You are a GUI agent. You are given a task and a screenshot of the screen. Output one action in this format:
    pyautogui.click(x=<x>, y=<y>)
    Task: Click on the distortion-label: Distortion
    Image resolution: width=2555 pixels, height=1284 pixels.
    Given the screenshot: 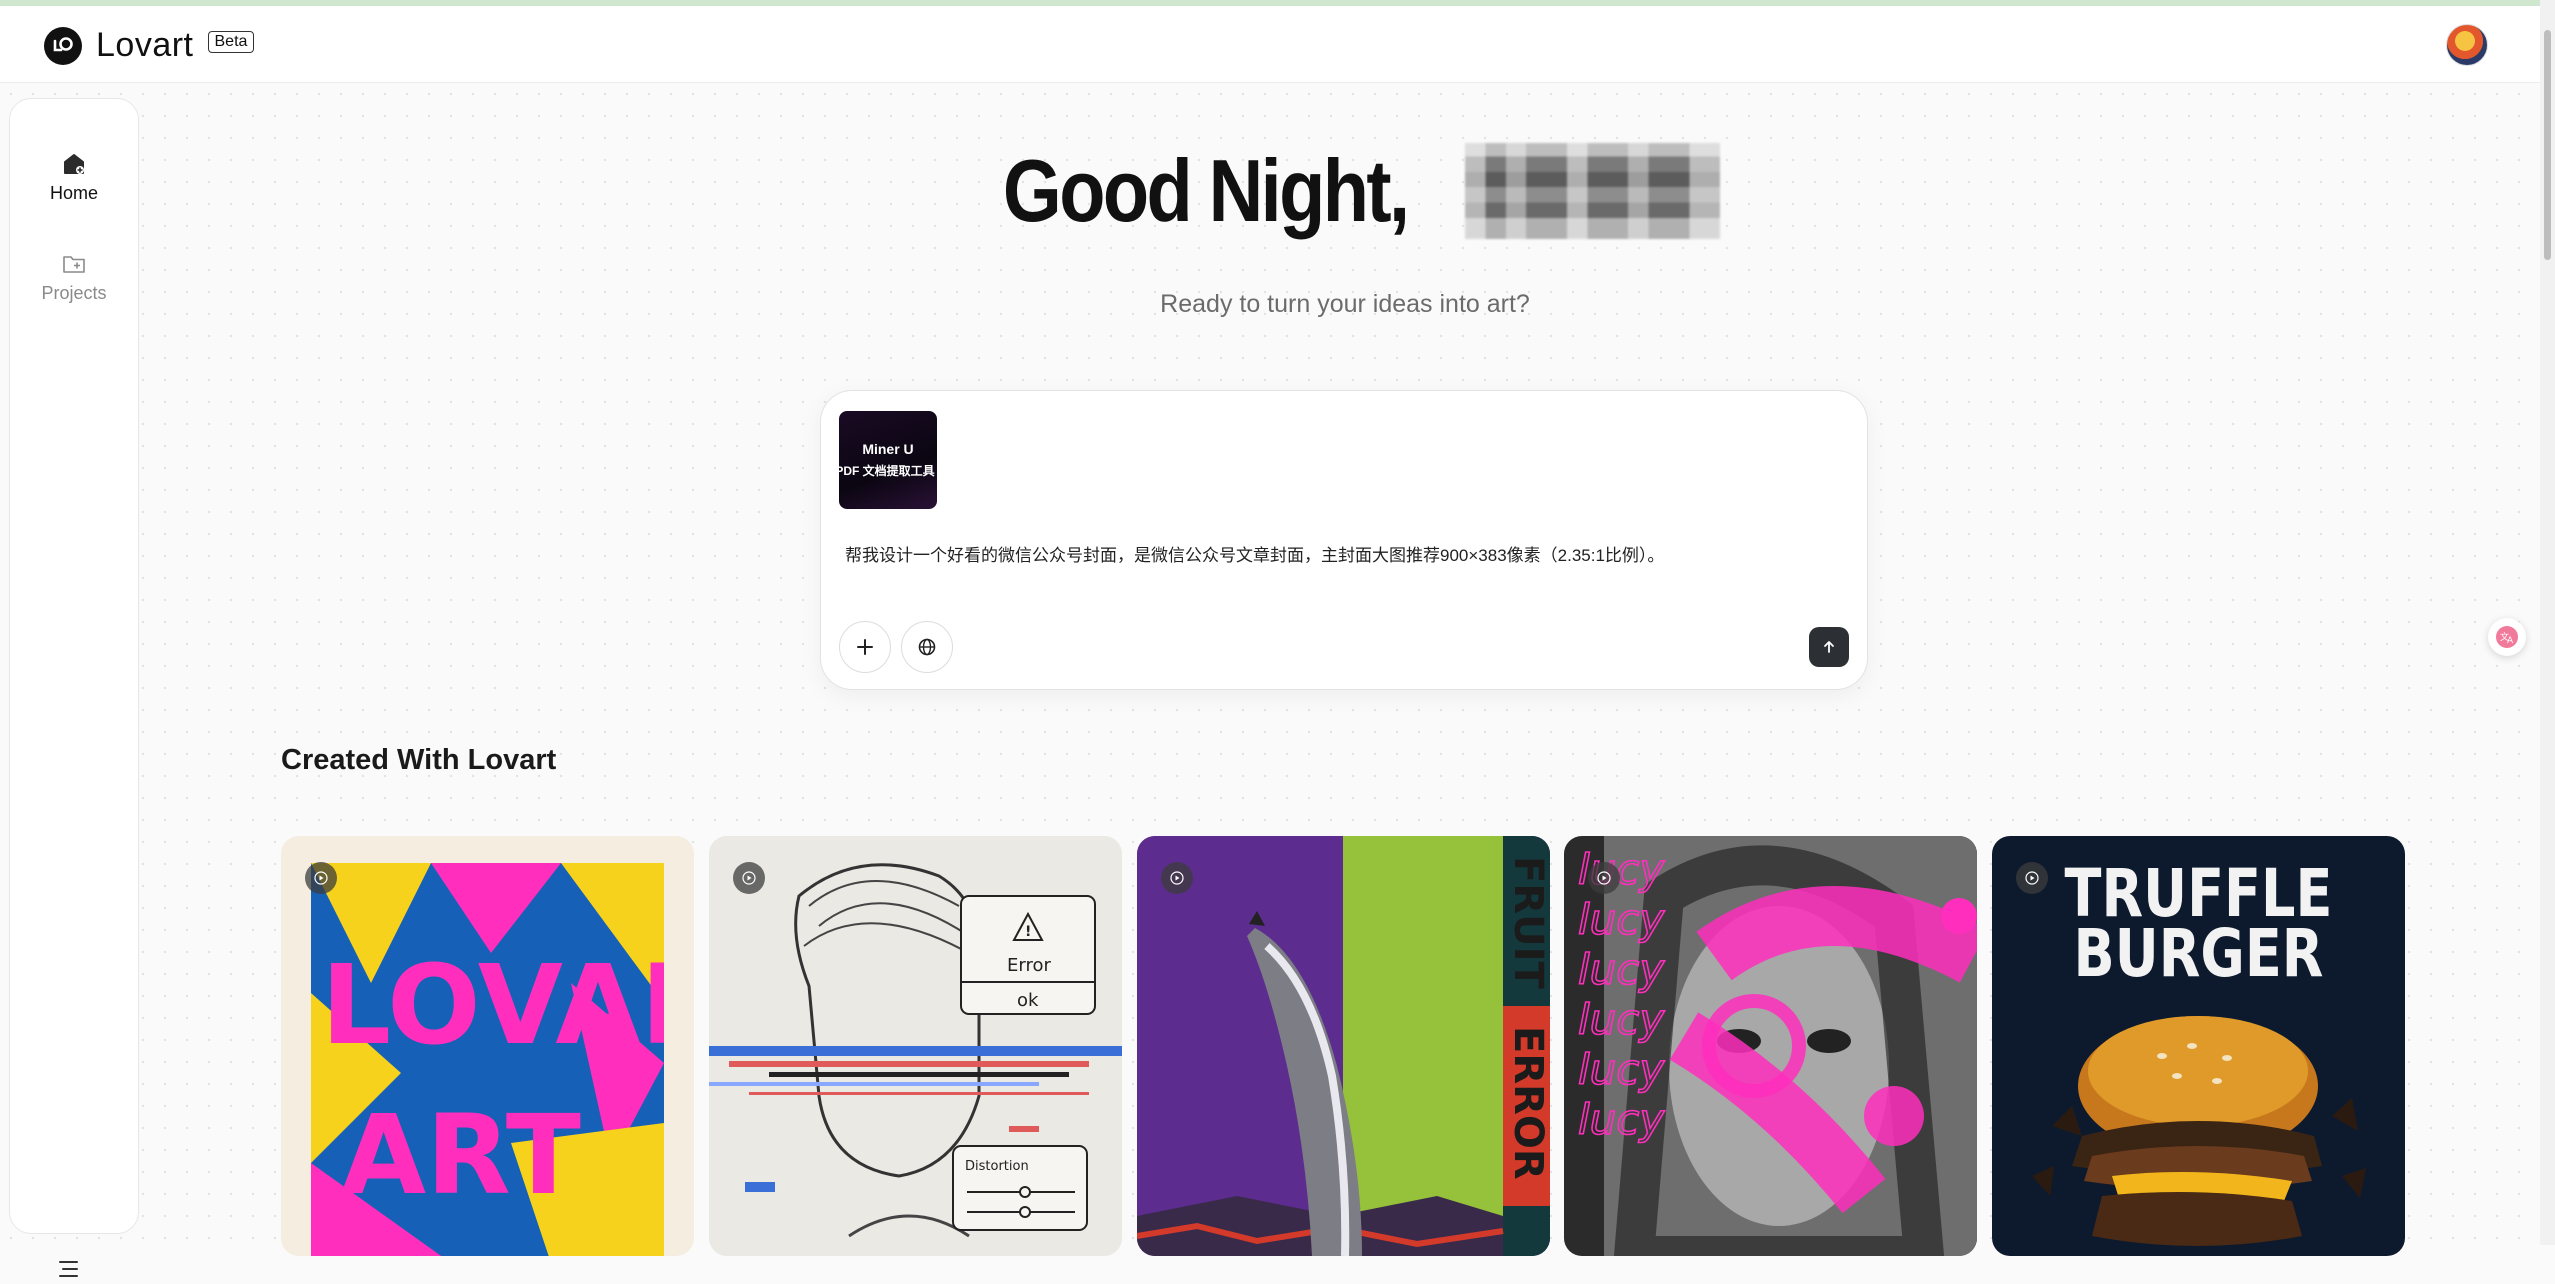 What is the action you would take?
    pyautogui.click(x=997, y=1166)
    